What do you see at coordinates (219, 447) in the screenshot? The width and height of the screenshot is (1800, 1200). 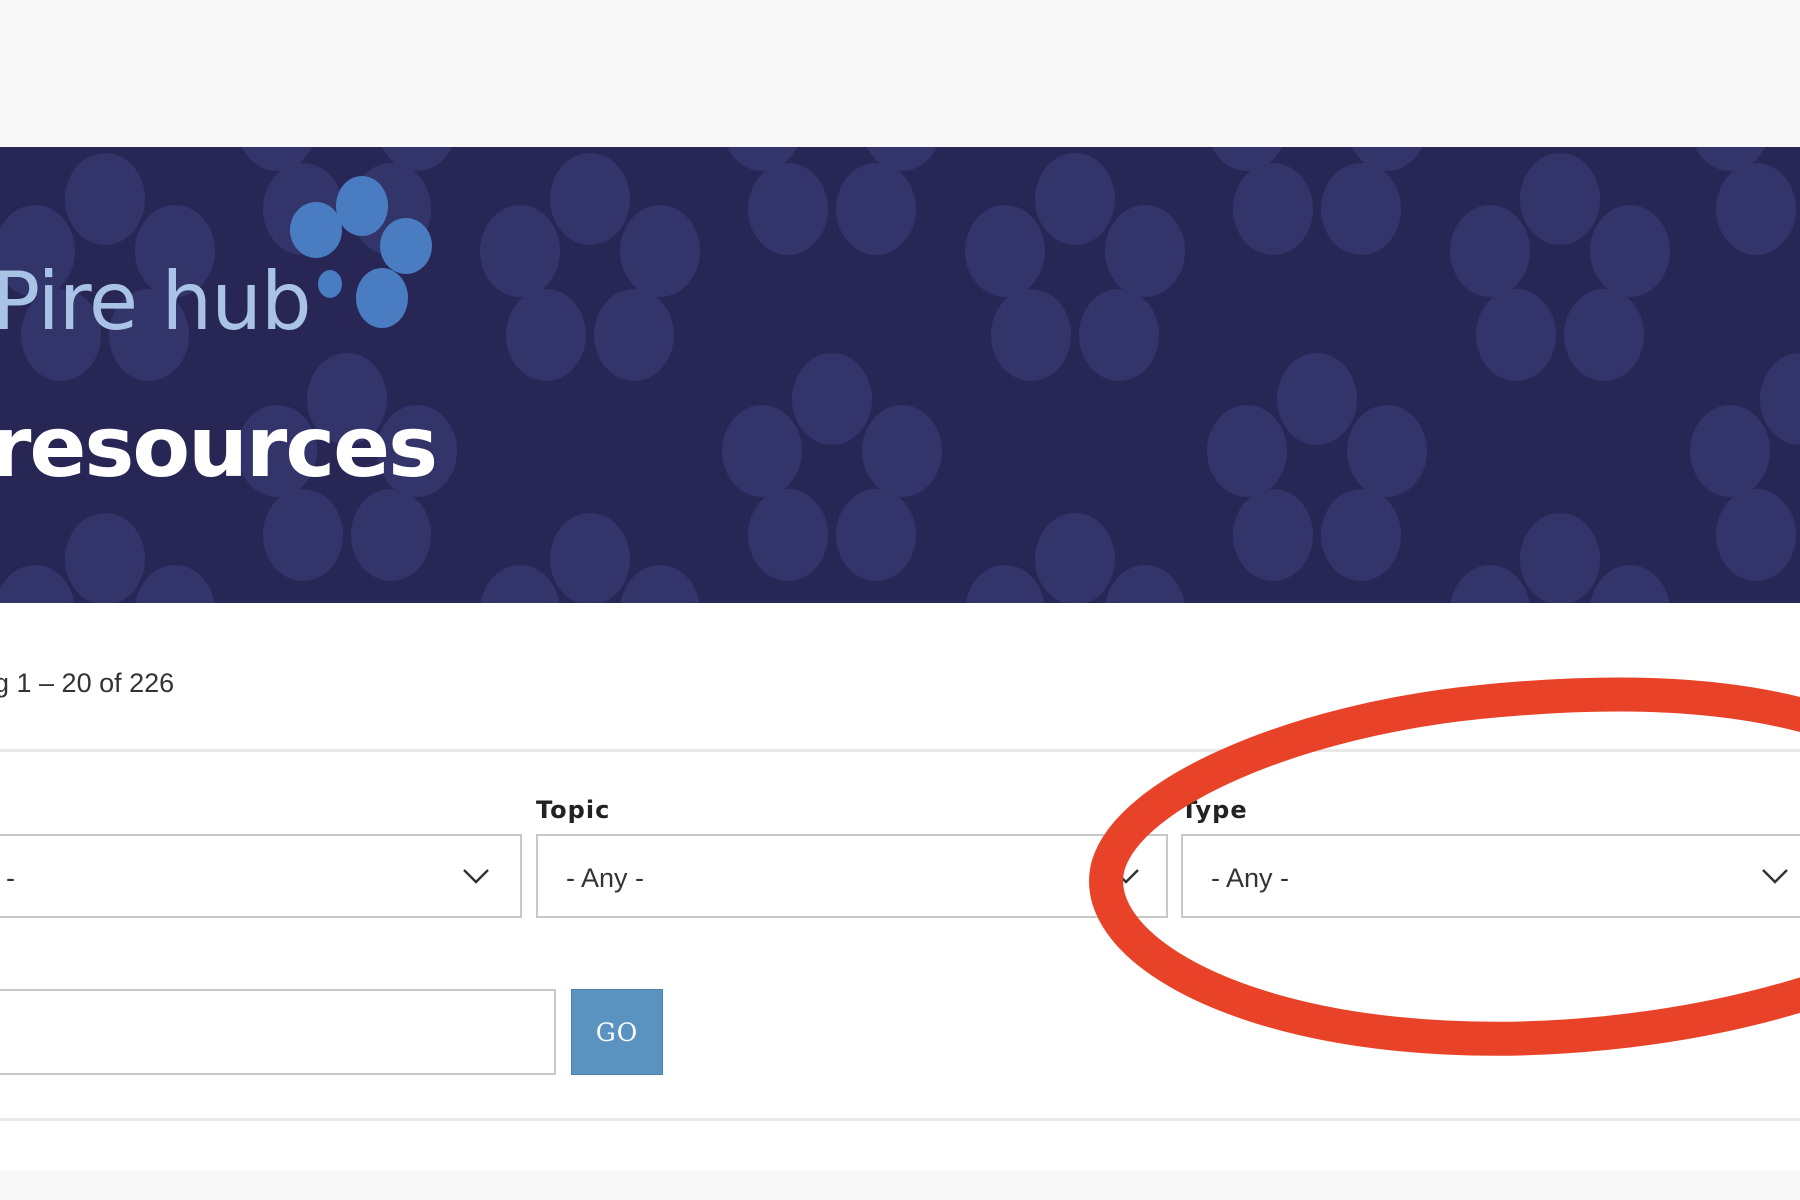 I see `page-title: resources` at bounding box center [219, 447].